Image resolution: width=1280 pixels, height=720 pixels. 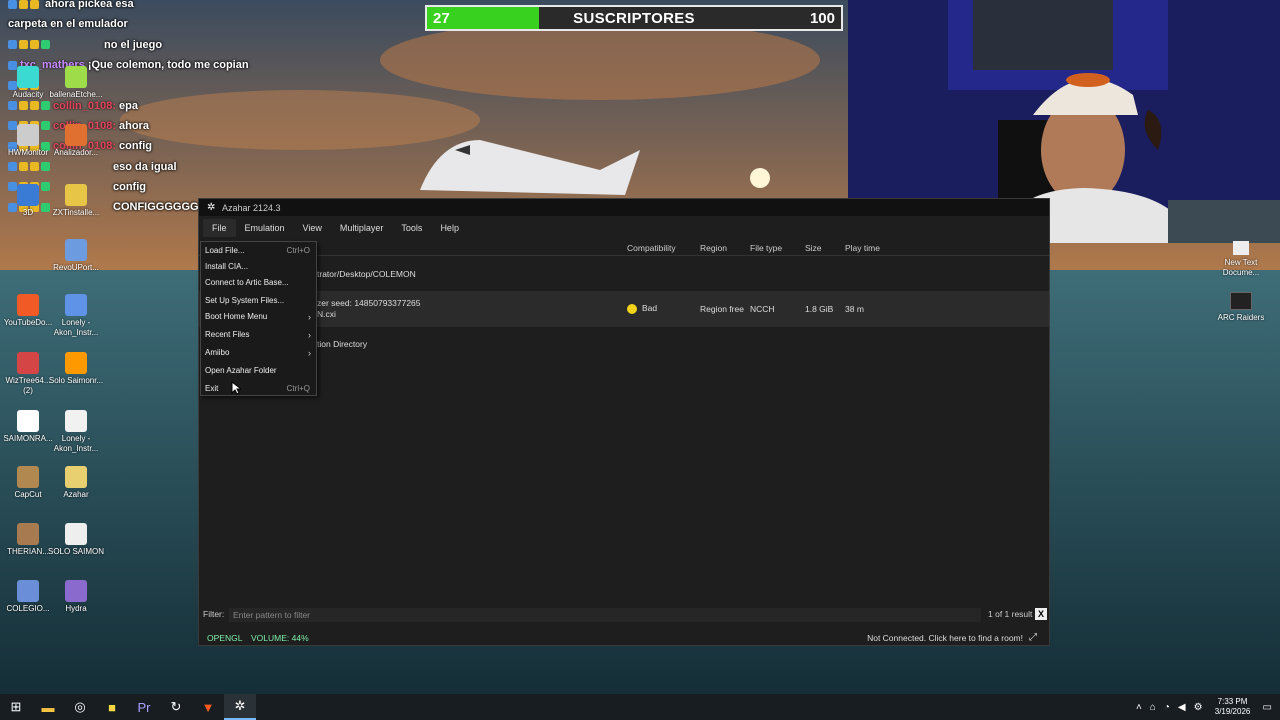 I want to click on file-menu-item-boot-home-menu: Boot Home Menu ›, so click(x=258, y=317).